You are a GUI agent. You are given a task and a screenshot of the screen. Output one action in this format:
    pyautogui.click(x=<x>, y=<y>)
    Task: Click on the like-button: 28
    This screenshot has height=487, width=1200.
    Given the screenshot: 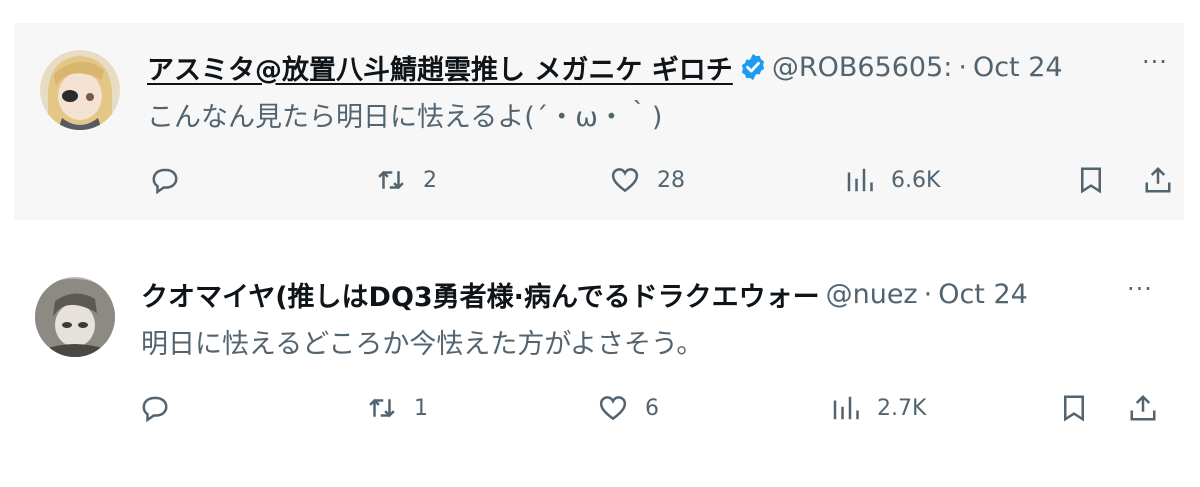 What is the action you would take?
    pyautogui.click(x=647, y=180)
    